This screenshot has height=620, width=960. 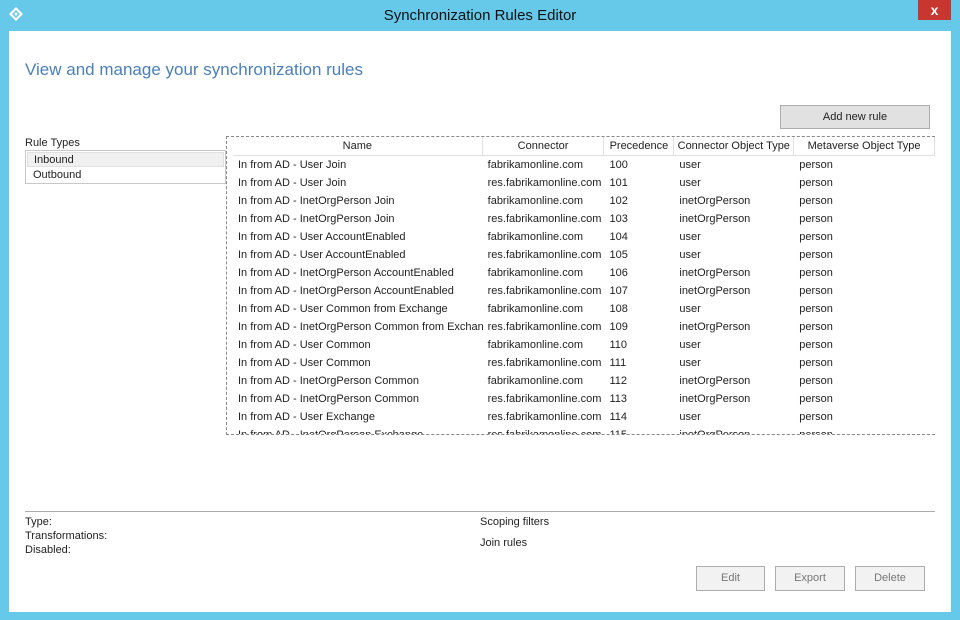 I want to click on column-header-precedence: Precedence, so click(x=639, y=146).